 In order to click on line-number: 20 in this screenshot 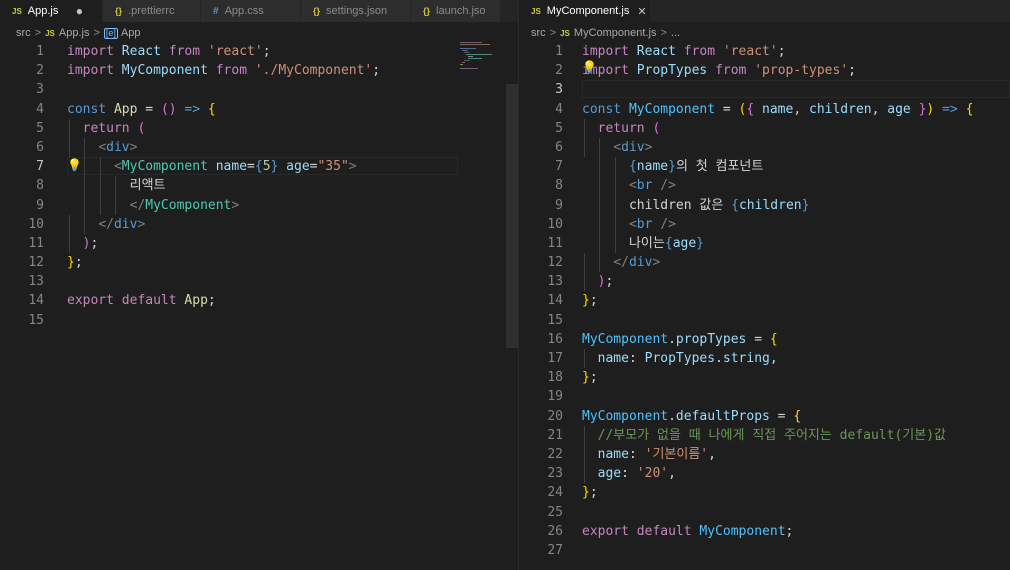, I will do `click(555, 416)`.